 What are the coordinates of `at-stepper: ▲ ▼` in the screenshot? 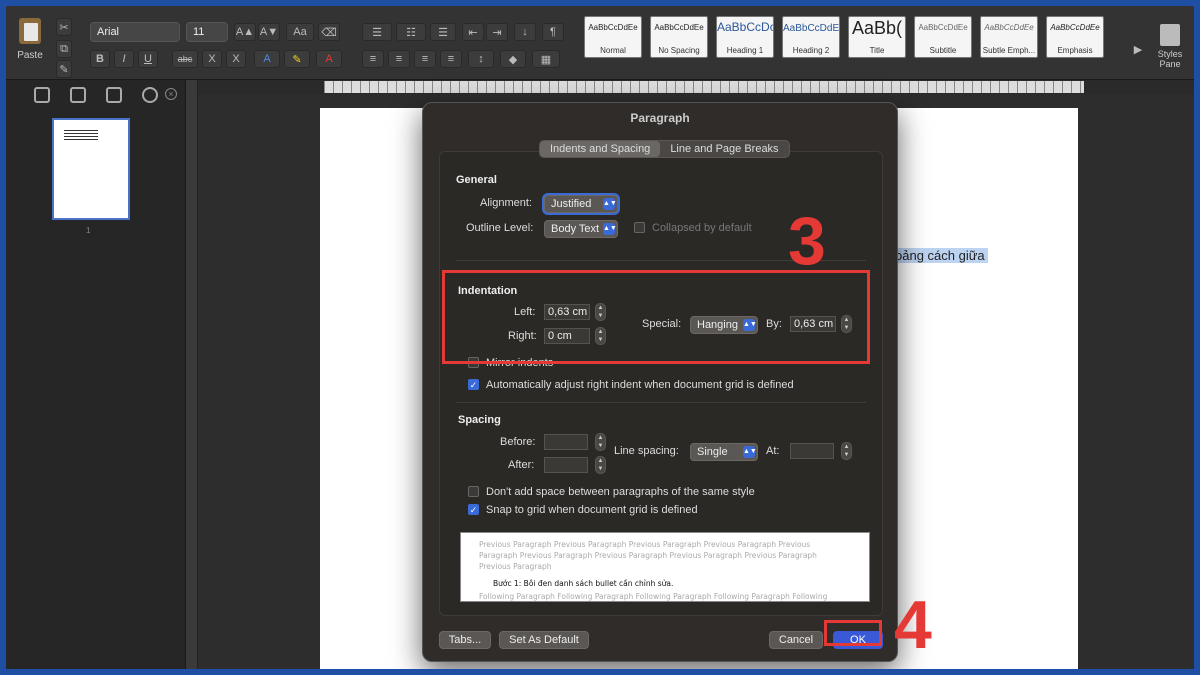 It's located at (846, 451).